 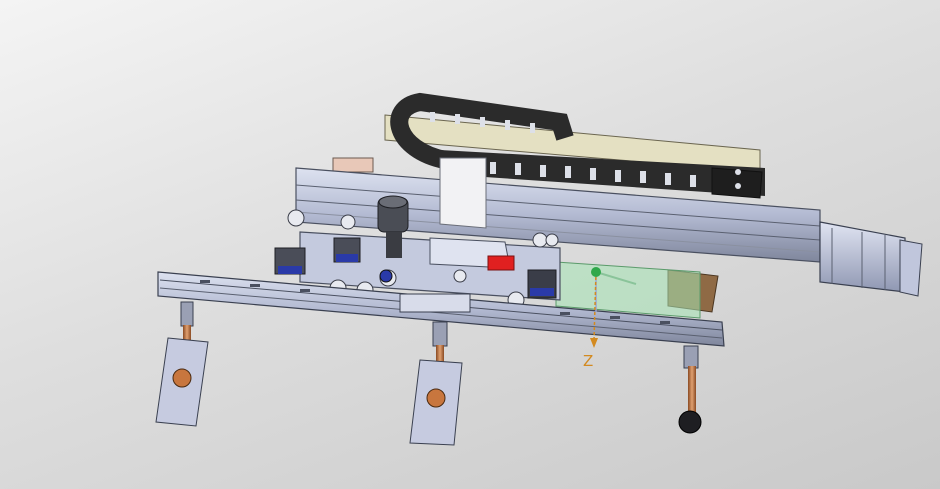 I want to click on z-axis-label: Z, so click(x=588, y=361).